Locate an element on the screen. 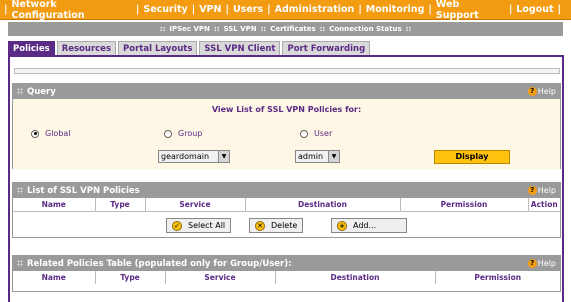 Image resolution: width=571 pixels, height=302 pixels. check-icon: ✓ is located at coordinates (177, 225).